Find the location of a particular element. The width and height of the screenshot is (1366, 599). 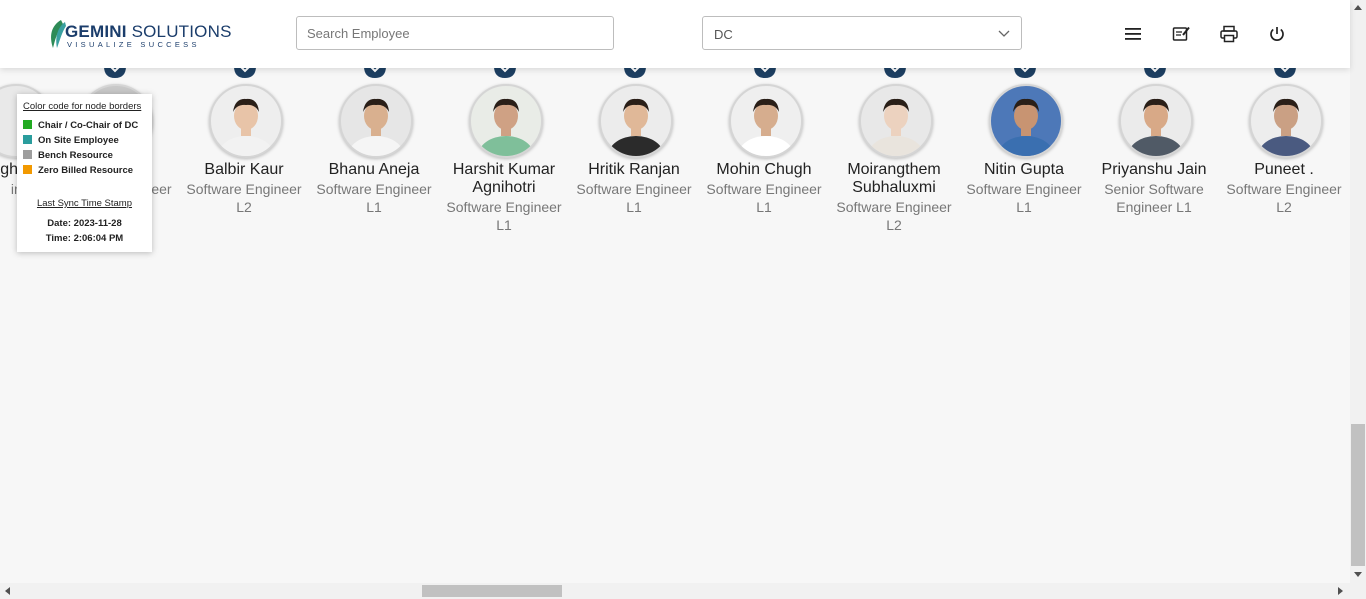

legend-item: Chair / Co-Chair of DC is located at coordinates (80, 125).